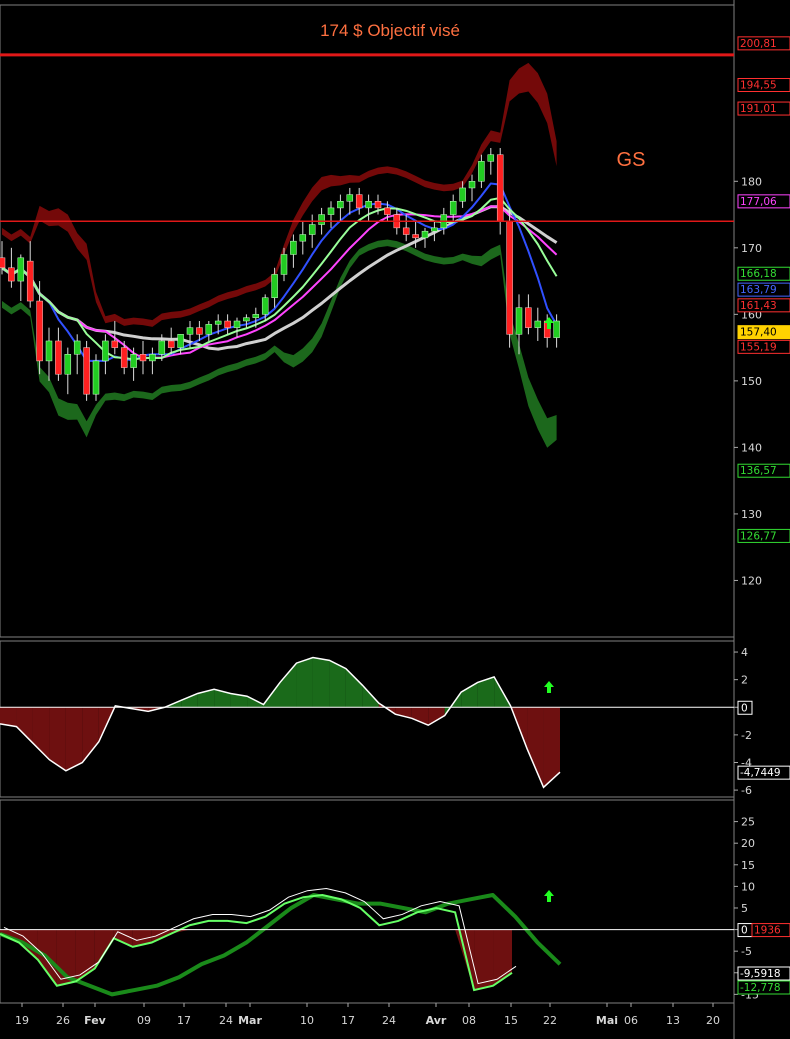  Describe the element at coordinates (751, 447) in the screenshot. I see `price-tick-label: 140` at that location.